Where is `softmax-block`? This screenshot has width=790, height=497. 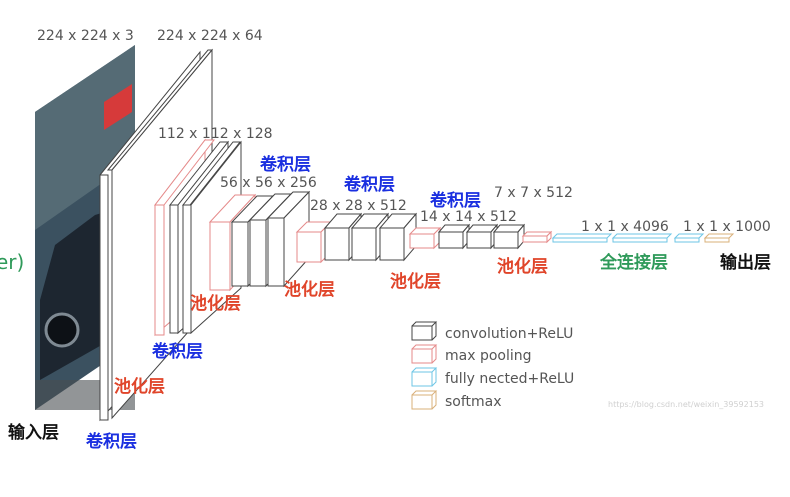 softmax-block is located at coordinates (719, 238).